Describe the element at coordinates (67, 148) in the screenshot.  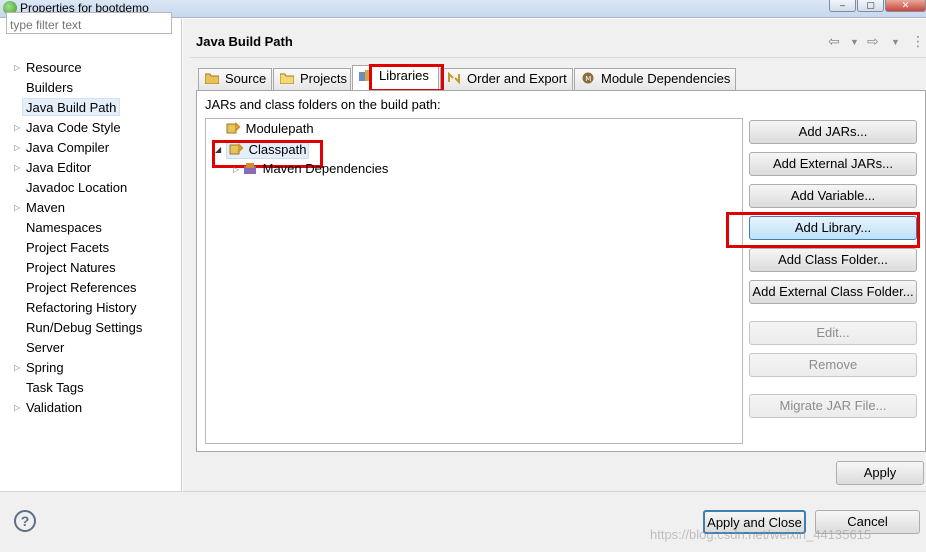
I see `nav-item-java-compiler: Java Compiler` at that location.